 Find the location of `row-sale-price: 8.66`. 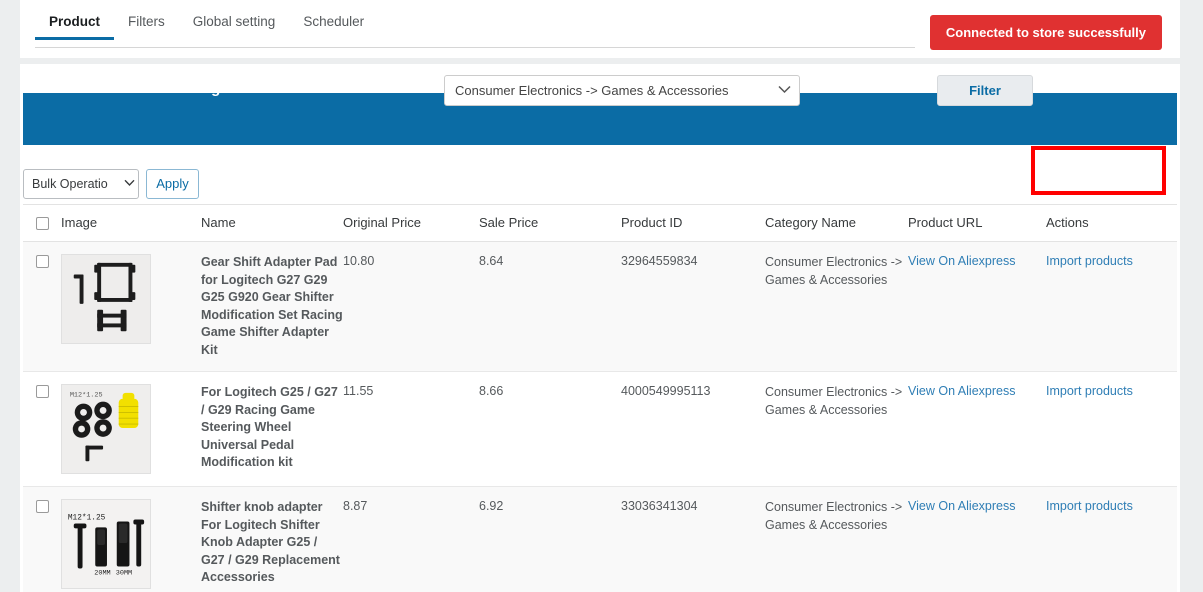

row-sale-price: 8.66 is located at coordinates (550, 429).